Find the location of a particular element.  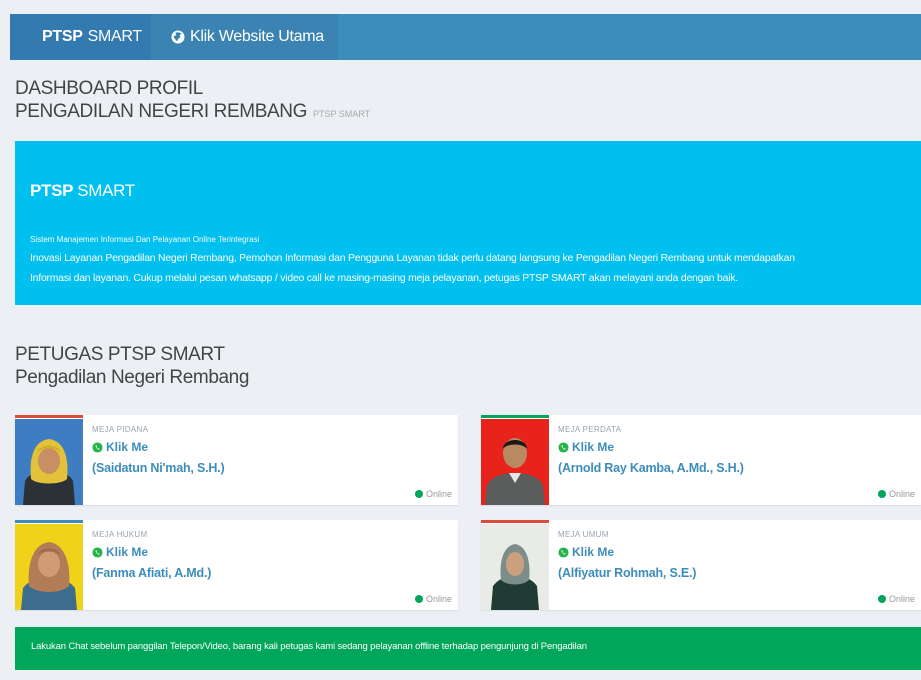

nav-website-label: Klik Website Utama is located at coordinates (257, 36).